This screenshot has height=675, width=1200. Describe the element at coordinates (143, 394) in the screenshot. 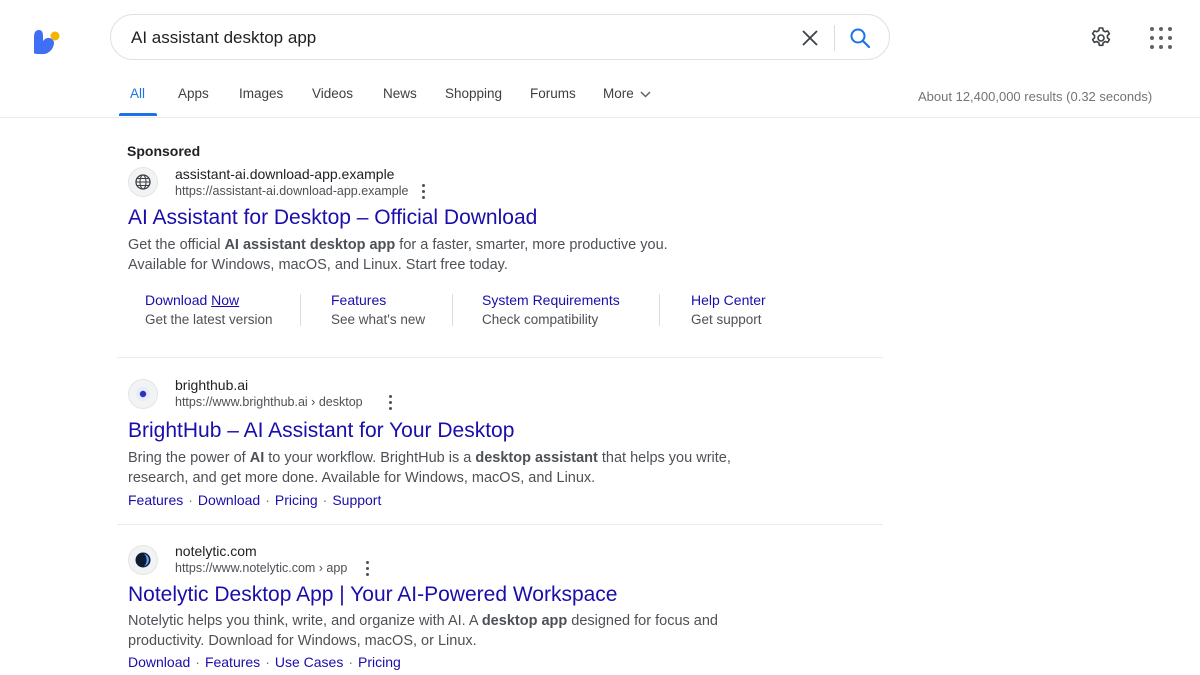

I see `brighthub-favicon-icon` at that location.